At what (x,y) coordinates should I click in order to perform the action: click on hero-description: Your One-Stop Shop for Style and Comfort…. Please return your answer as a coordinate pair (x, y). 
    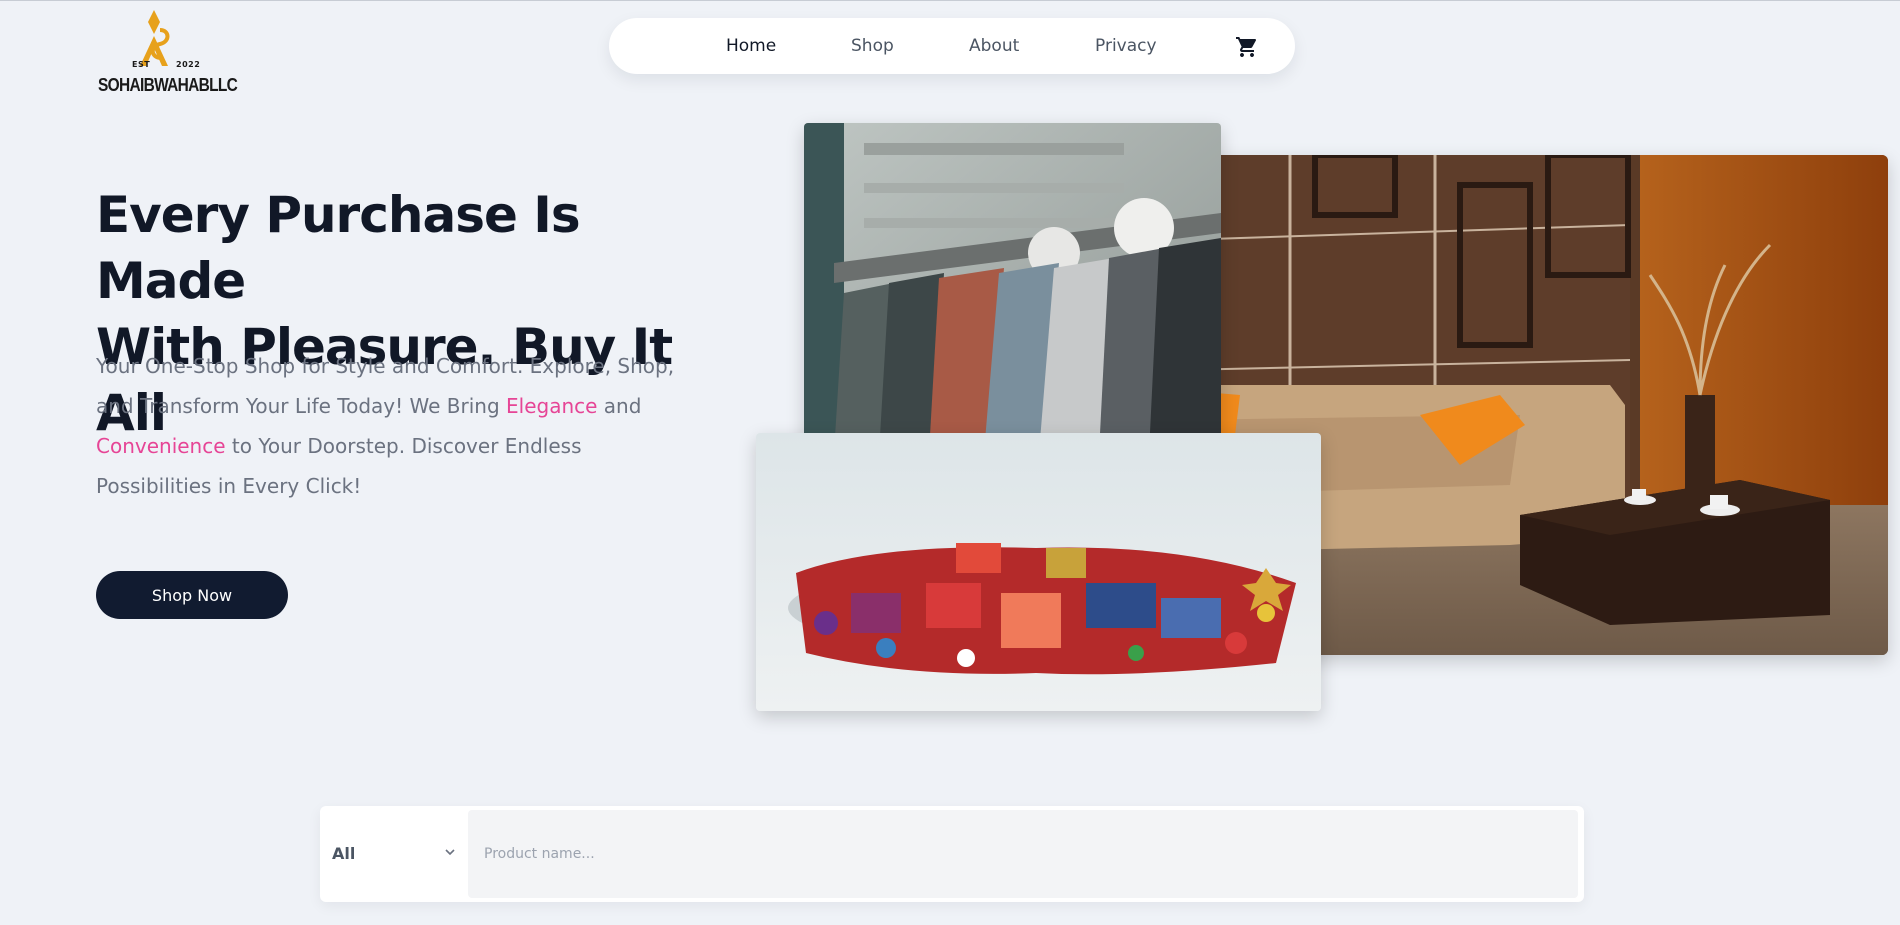
    Looking at the image, I should click on (391, 426).